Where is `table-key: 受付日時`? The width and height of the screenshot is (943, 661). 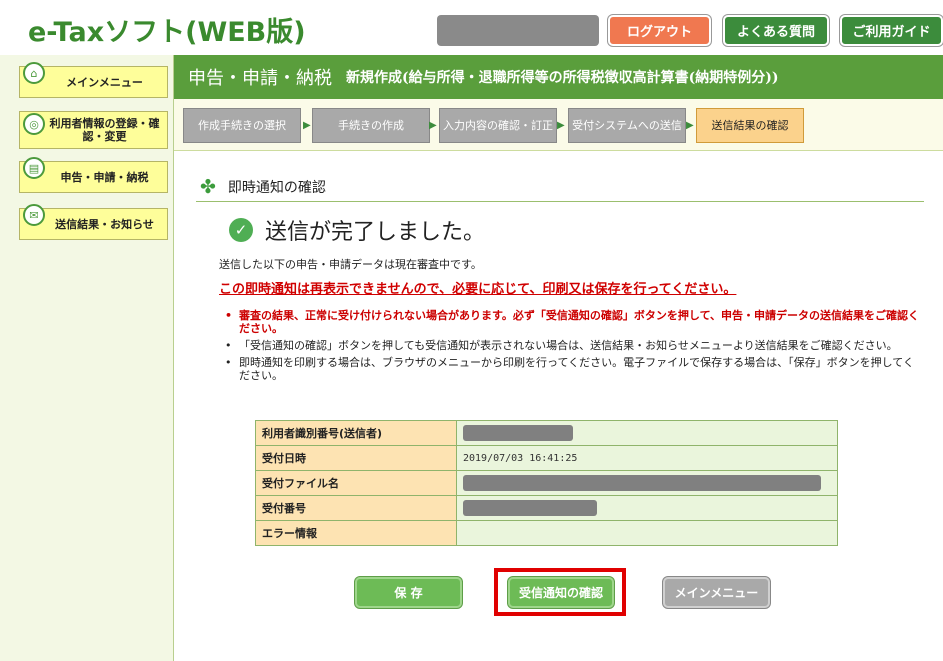 table-key: 受付日時 is located at coordinates (356, 458).